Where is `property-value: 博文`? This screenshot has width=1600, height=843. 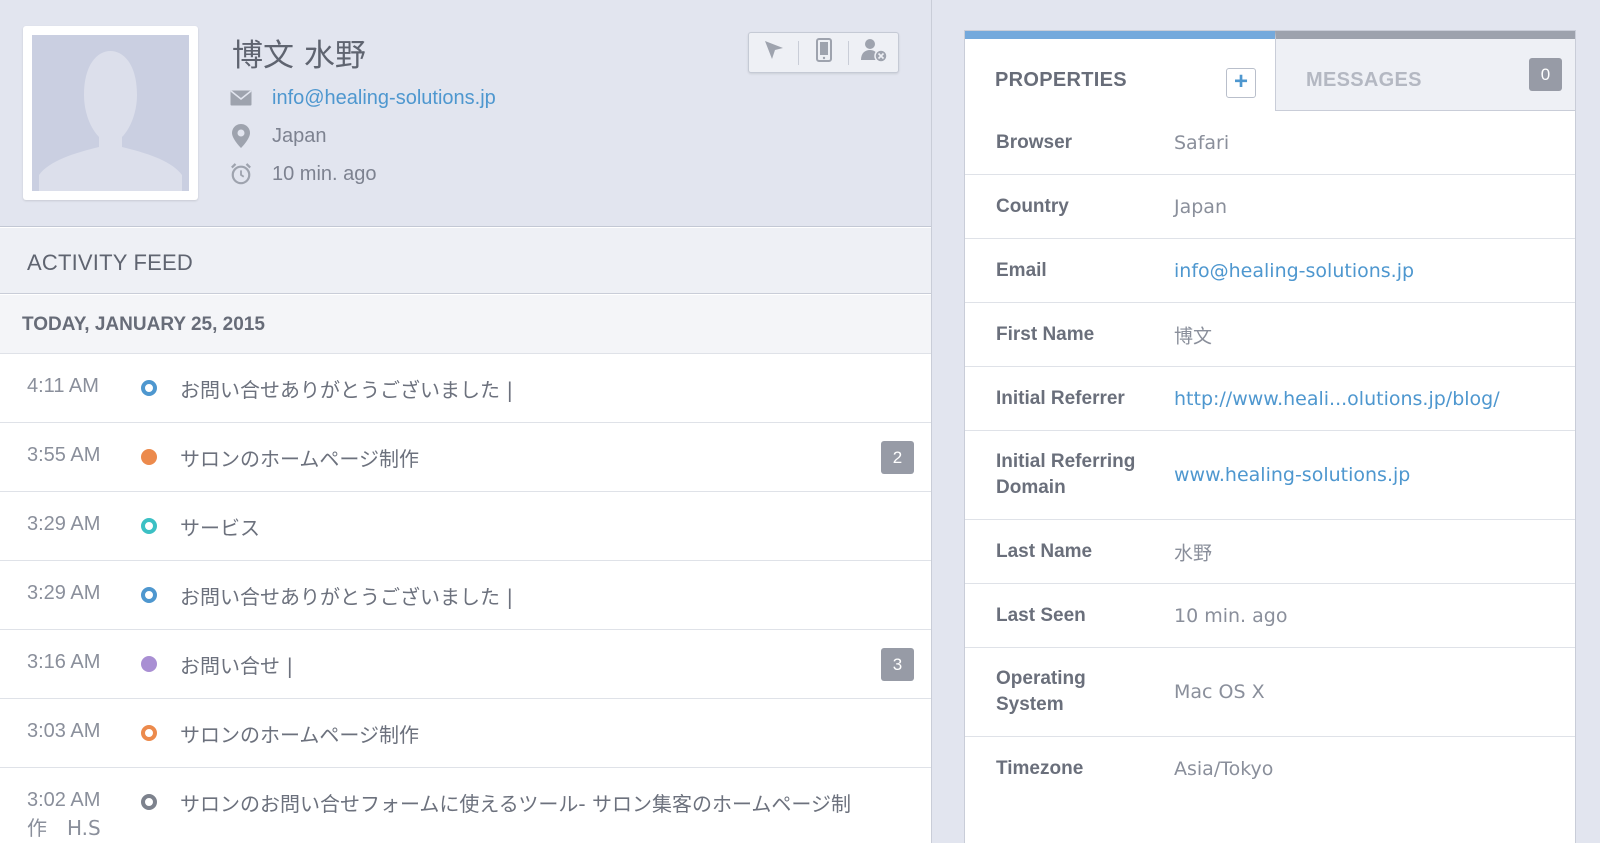 property-value: 博文 is located at coordinates (1193, 336).